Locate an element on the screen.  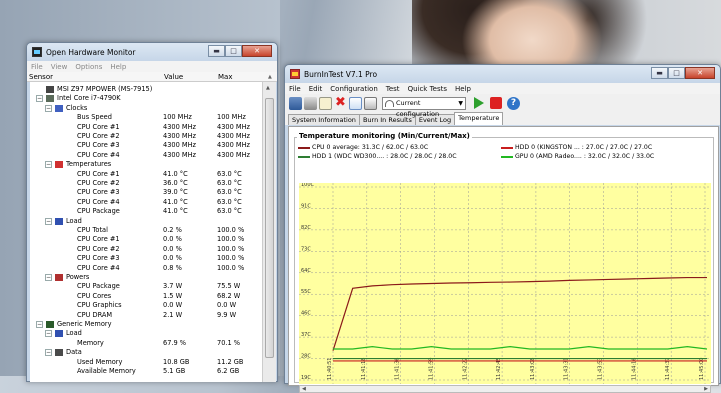
menu-edit: Edit is located at coordinates (316, 89).